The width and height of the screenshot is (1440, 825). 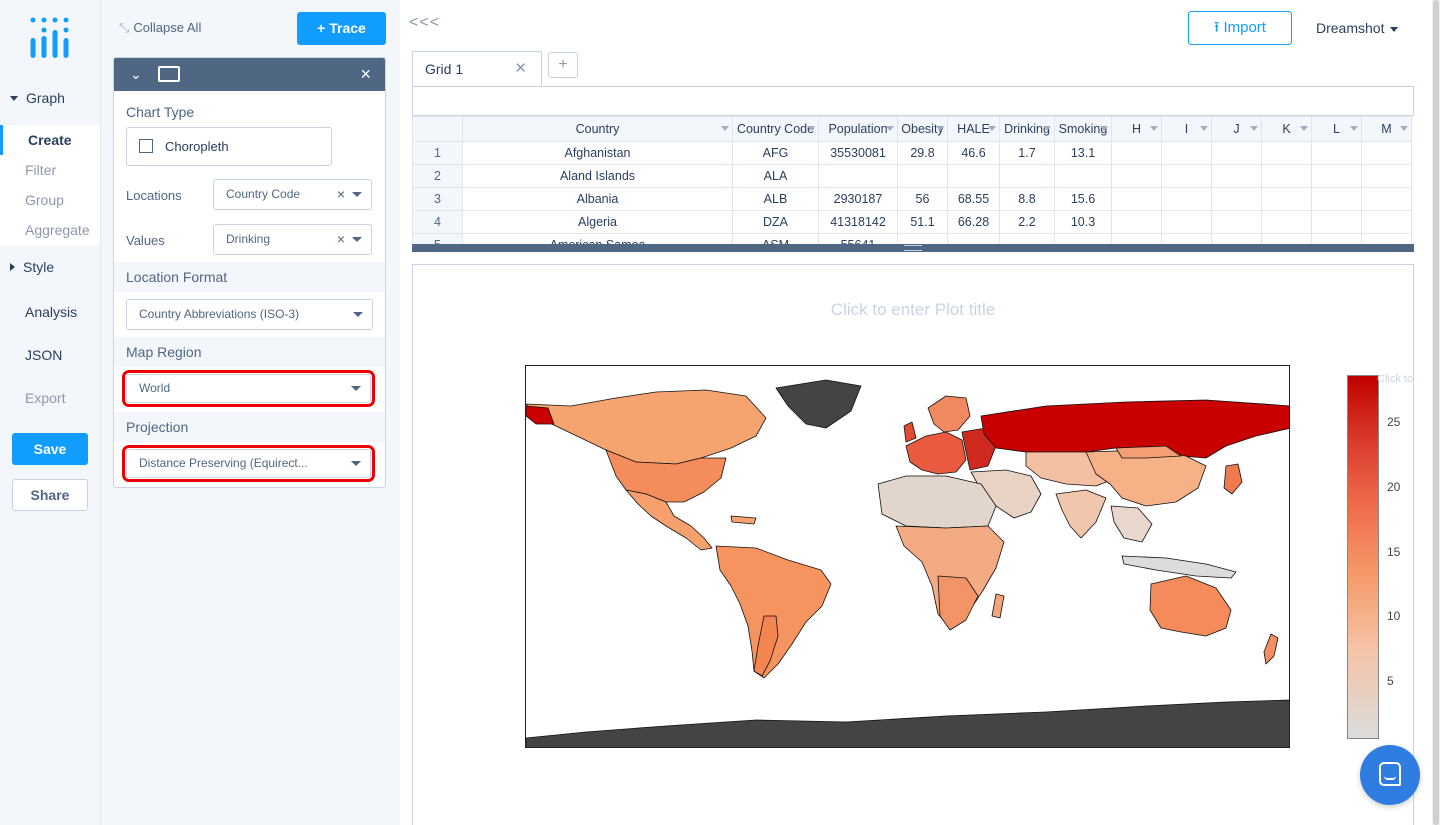 I want to click on values-dropdown: Drinking ×, so click(x=292, y=239).